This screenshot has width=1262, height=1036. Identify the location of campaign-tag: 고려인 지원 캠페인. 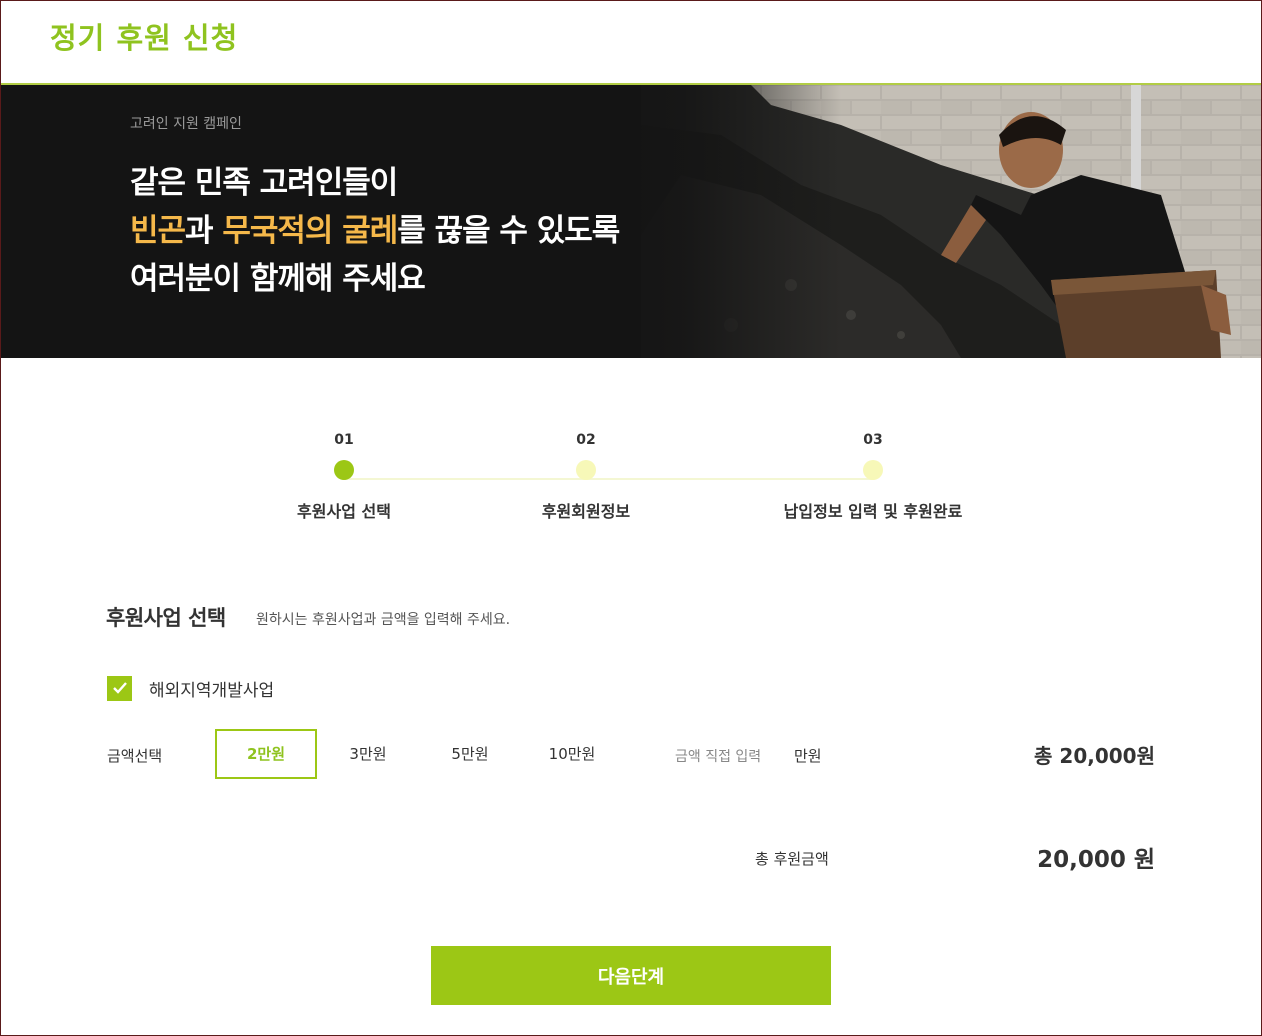
(186, 124).